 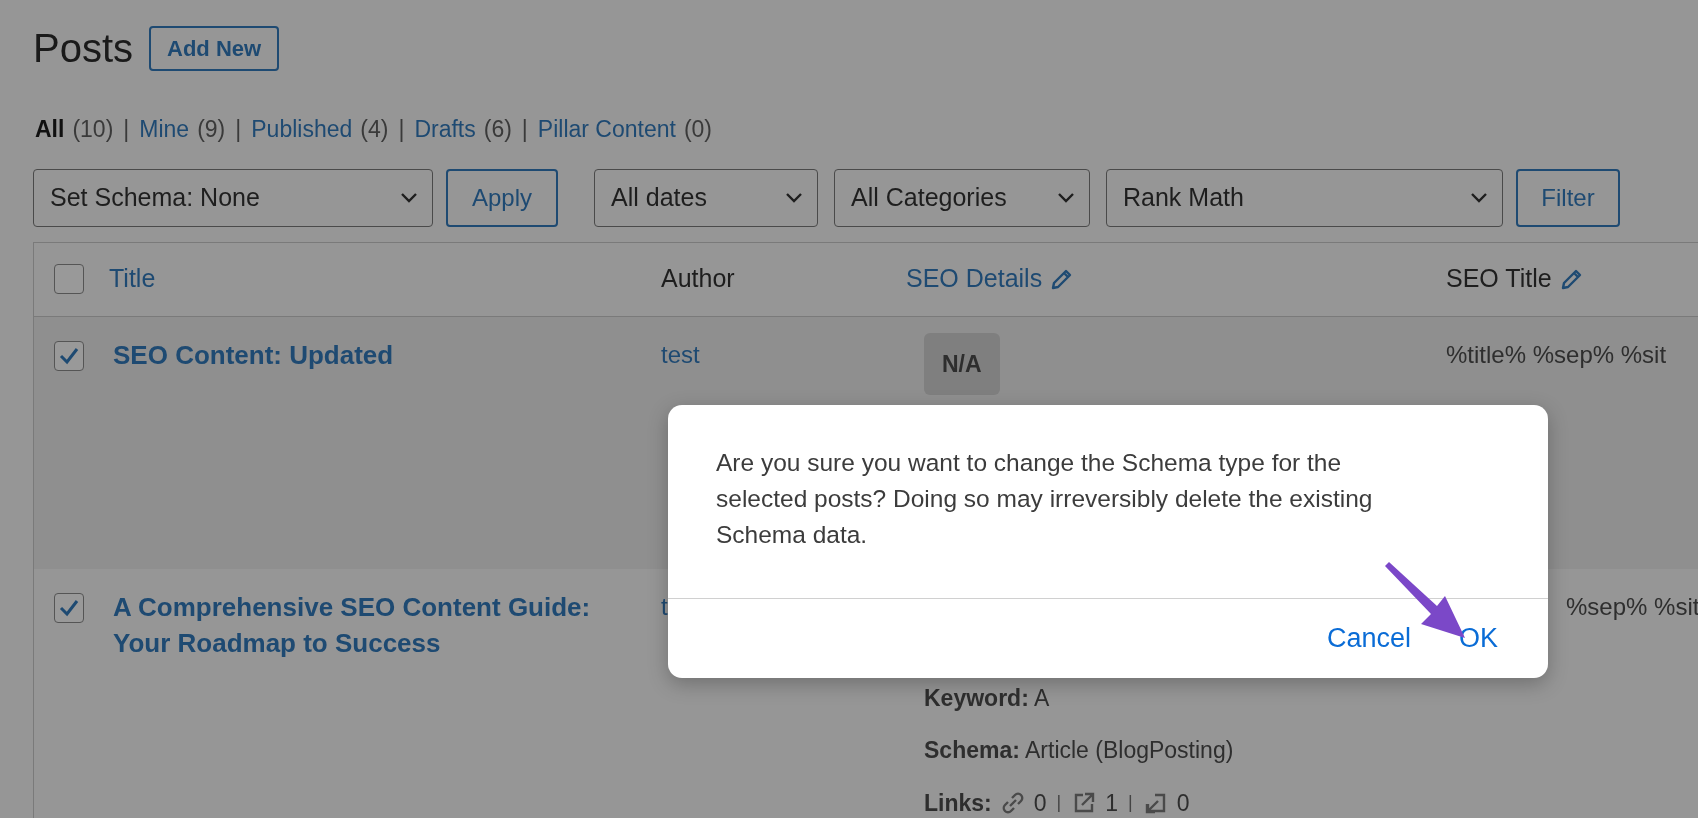 What do you see at coordinates (974, 279) in the screenshot?
I see `column-header: SEO Details` at bounding box center [974, 279].